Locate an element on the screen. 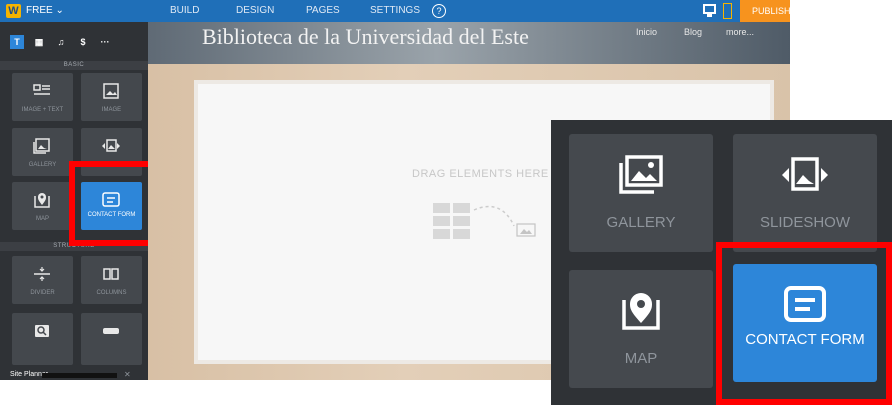 The height and width of the screenshot is (405, 892). layout-elements-tool: ▦ is located at coordinates (39, 42).